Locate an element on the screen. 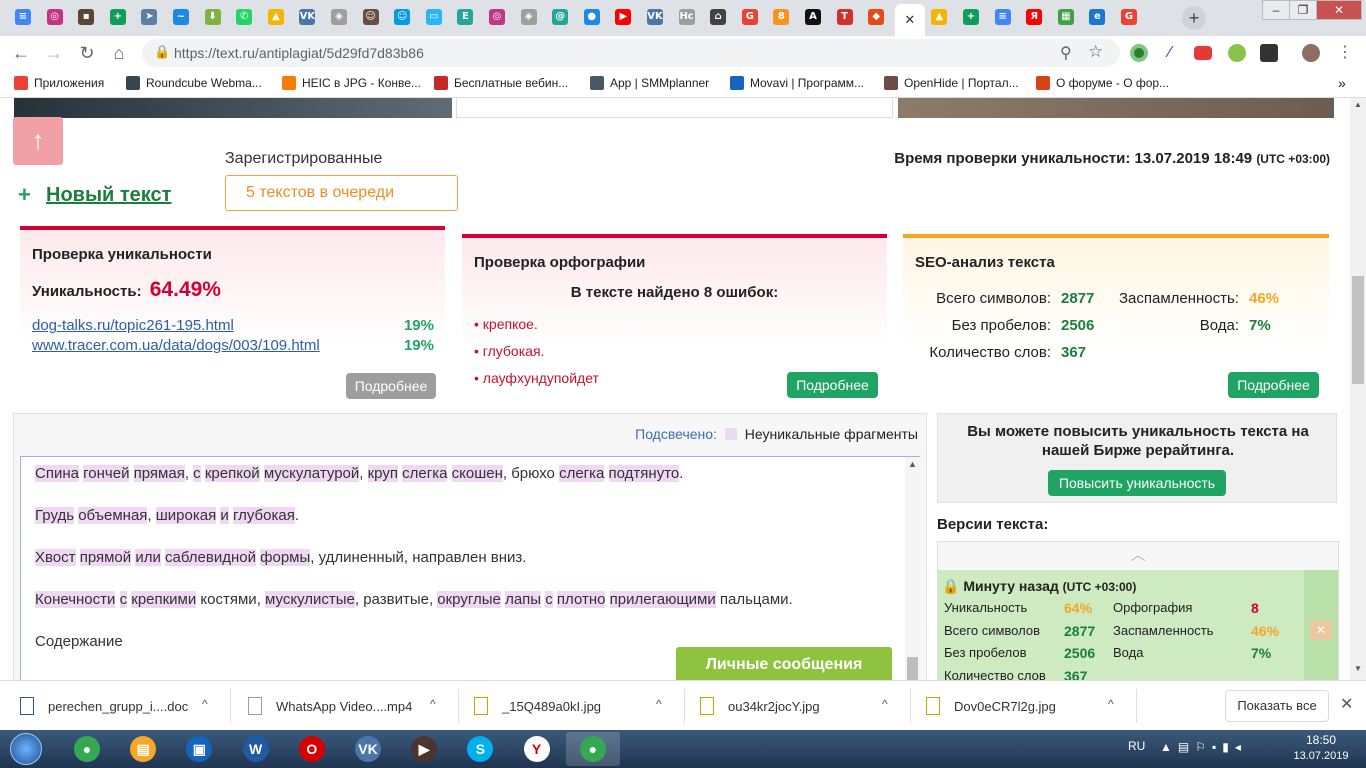  download-item: ou34kr2jocY.jpg is located at coordinates (760, 706).